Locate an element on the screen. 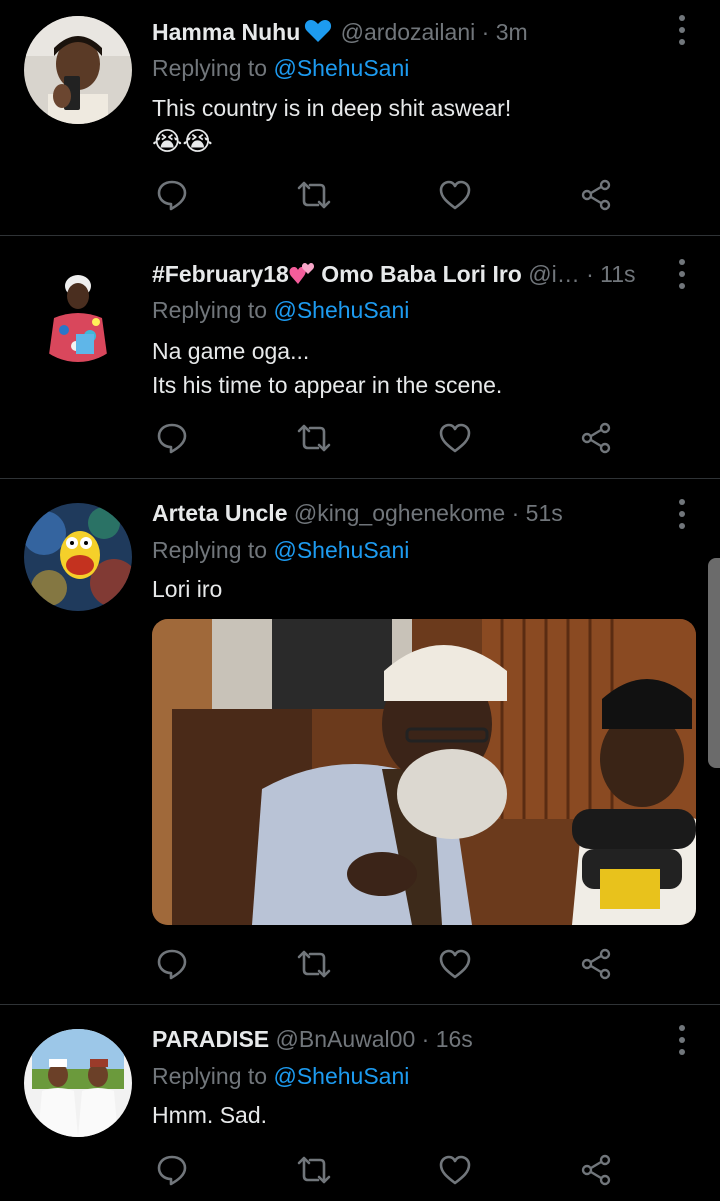 The height and width of the screenshot is (1201, 720). tweet-text: Lori iro is located at coordinates (187, 589).